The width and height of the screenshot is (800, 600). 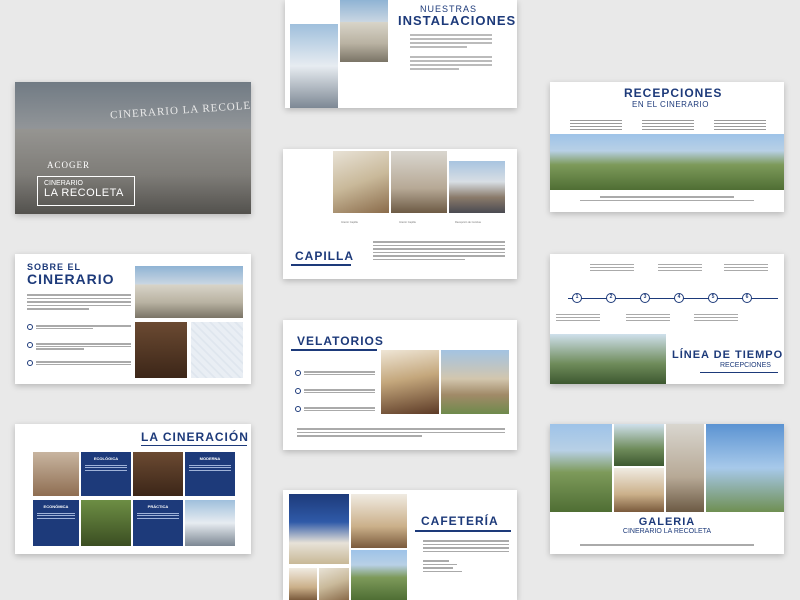 What do you see at coordinates (321, 265) in the screenshot?
I see `capilla-title-rule` at bounding box center [321, 265].